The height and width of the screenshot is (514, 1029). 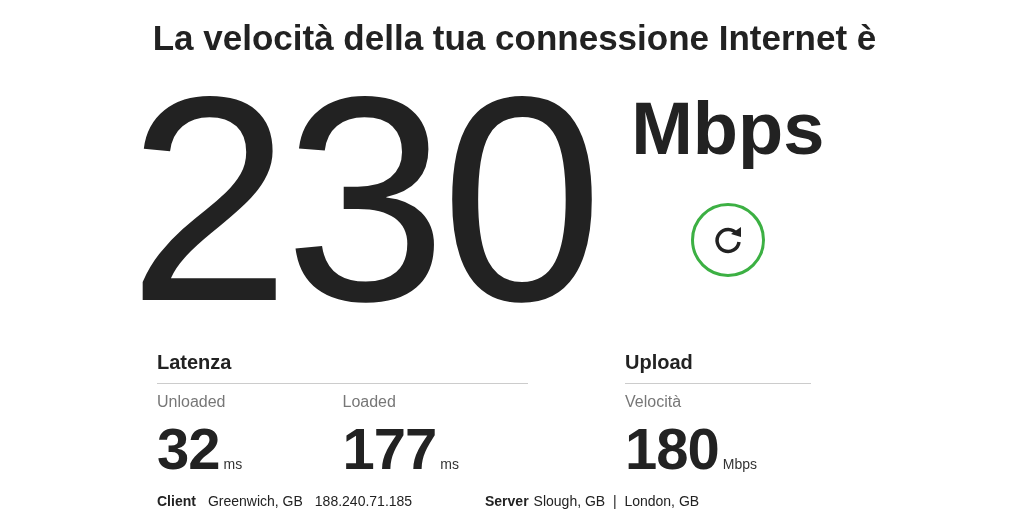 I want to click on metric-label: Unloaded, so click(x=192, y=402).